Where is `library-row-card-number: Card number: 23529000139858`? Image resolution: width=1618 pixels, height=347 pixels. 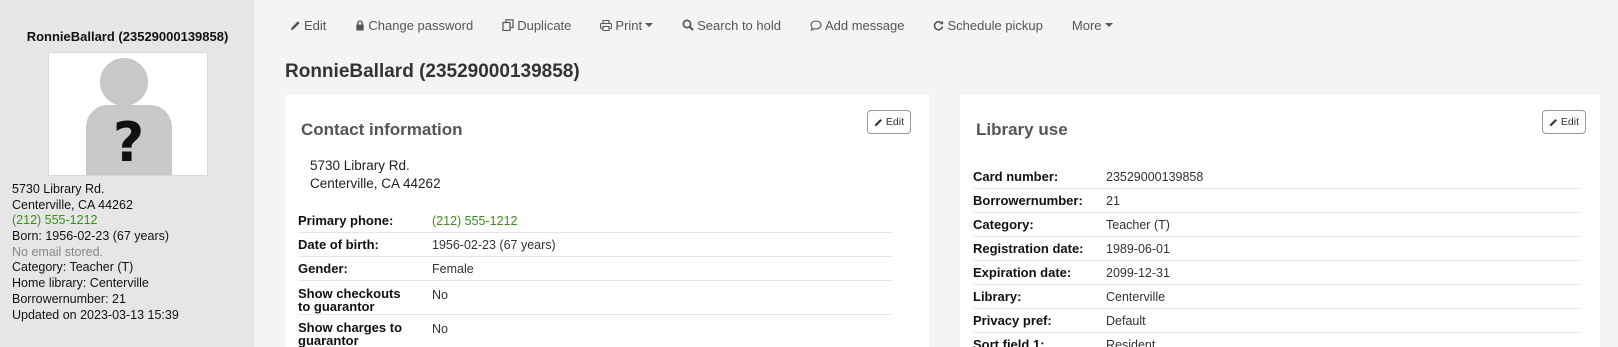 library-row-card-number: Card number: 23529000139858 is located at coordinates (1276, 177).